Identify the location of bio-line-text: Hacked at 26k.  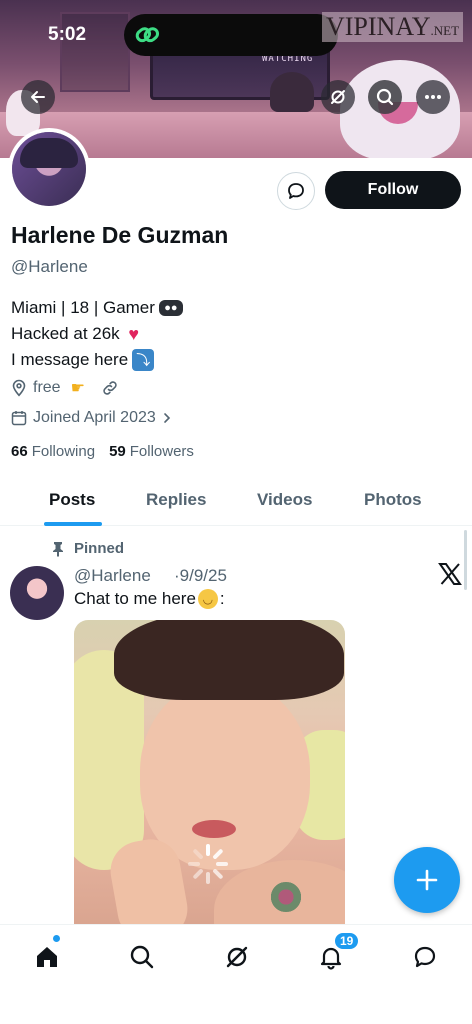
(65, 333).